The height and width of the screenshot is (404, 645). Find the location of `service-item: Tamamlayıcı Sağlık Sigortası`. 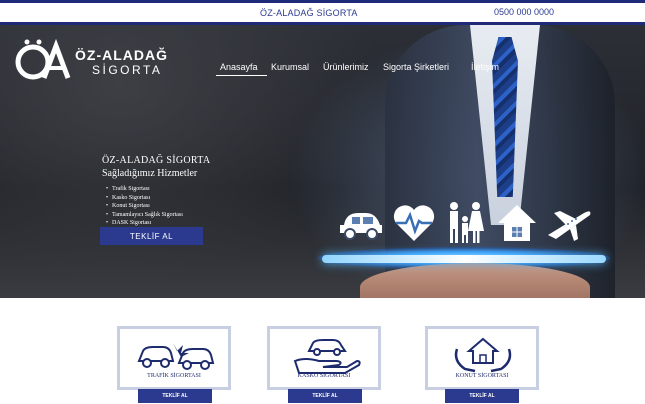

service-item: Tamamlayıcı Sağlık Sigortası is located at coordinates (212, 215).